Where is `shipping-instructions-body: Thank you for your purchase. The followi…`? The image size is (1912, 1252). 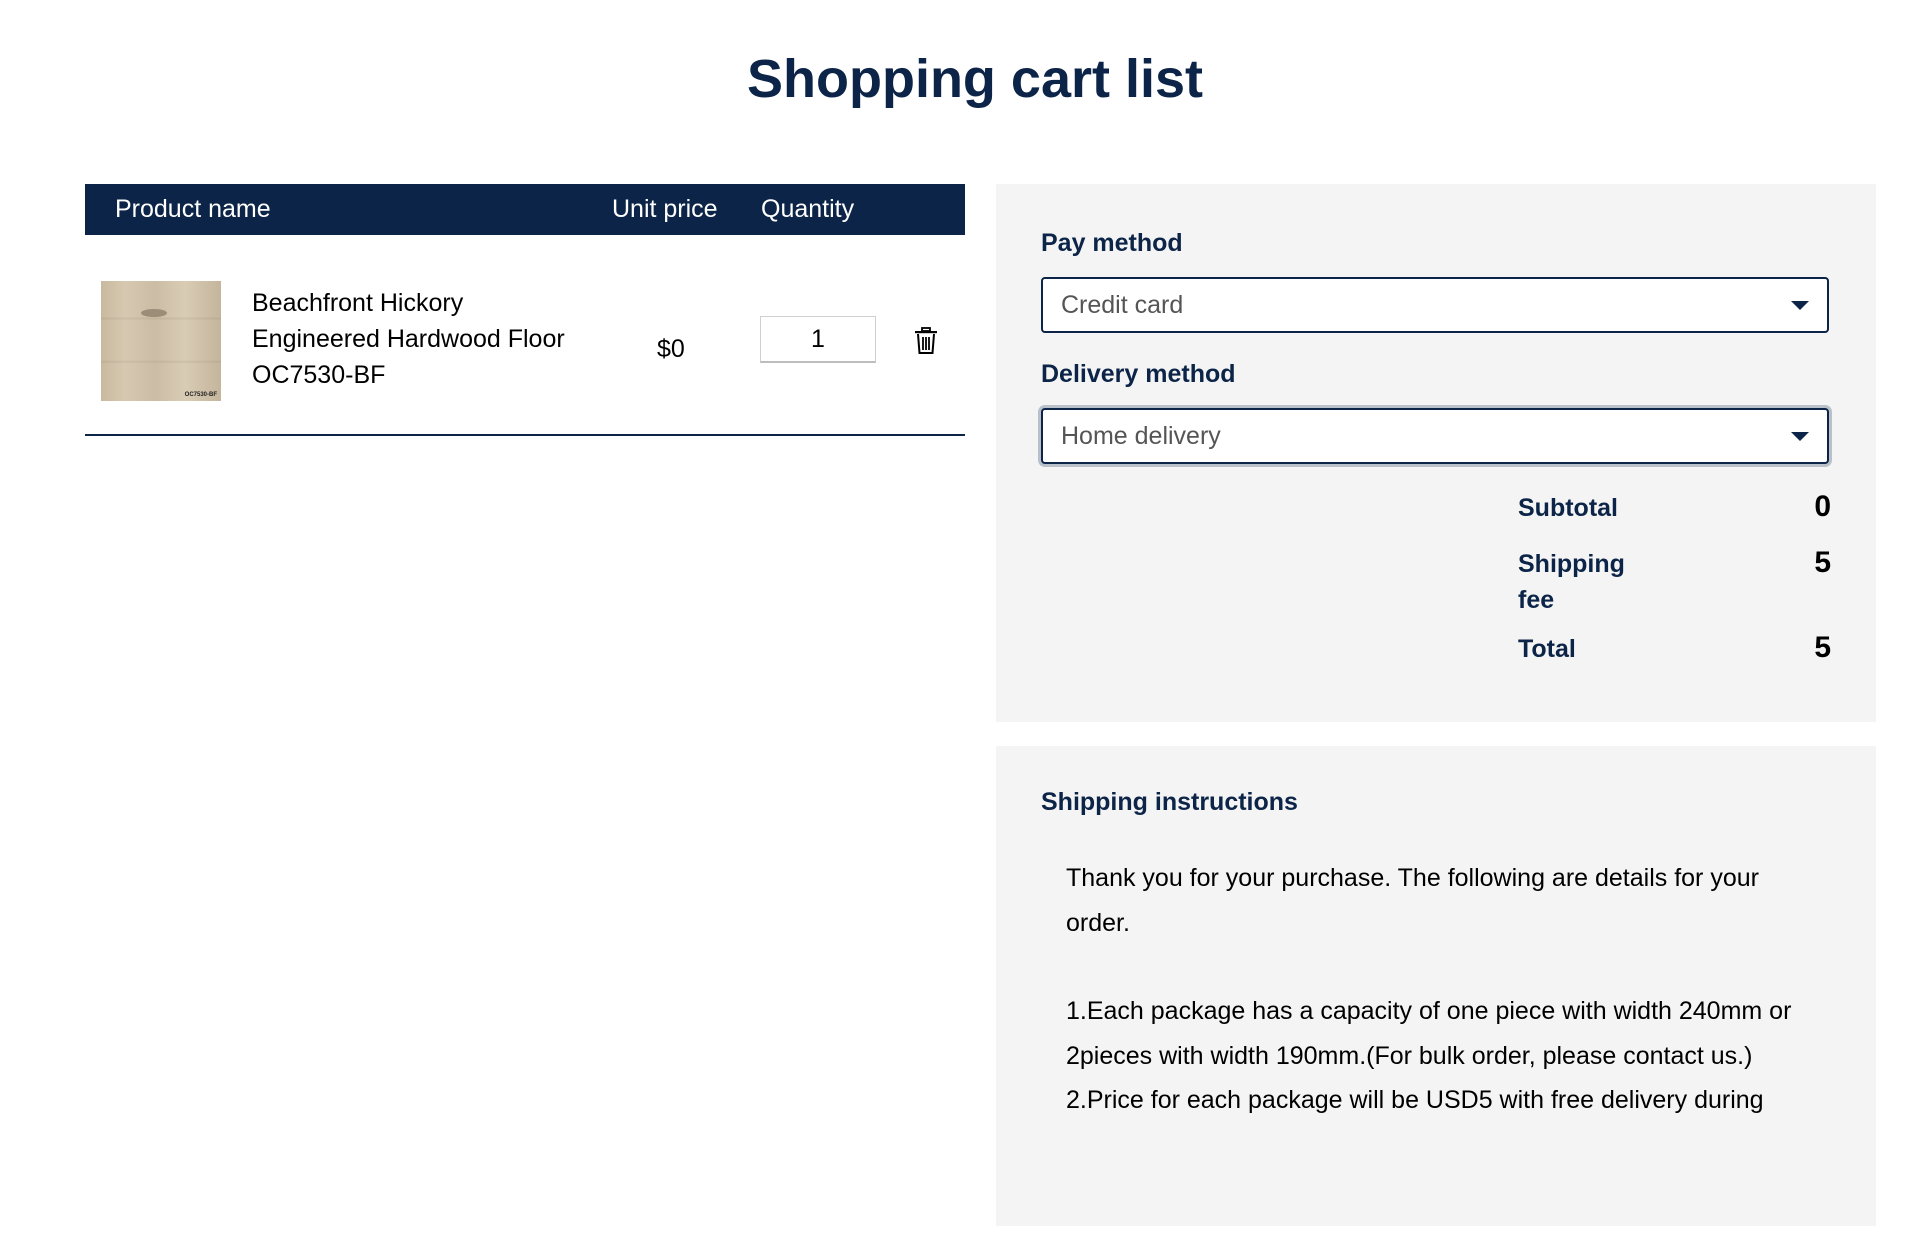
shipping-instructions-body: Thank you for your purchase. The followi… is located at coordinates (1446, 989).